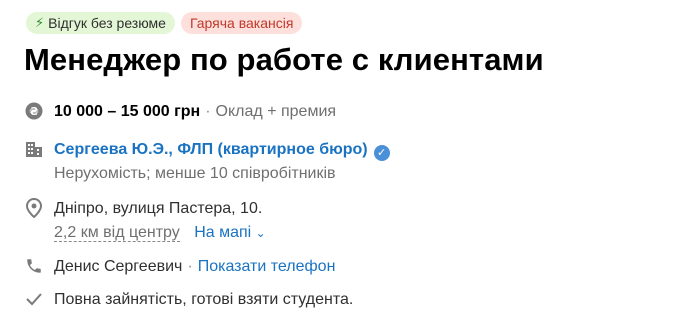 Image resolution: width=675 pixels, height=330 pixels. I want to click on badge-no-resume-label: Відгук без резюме, so click(107, 23).